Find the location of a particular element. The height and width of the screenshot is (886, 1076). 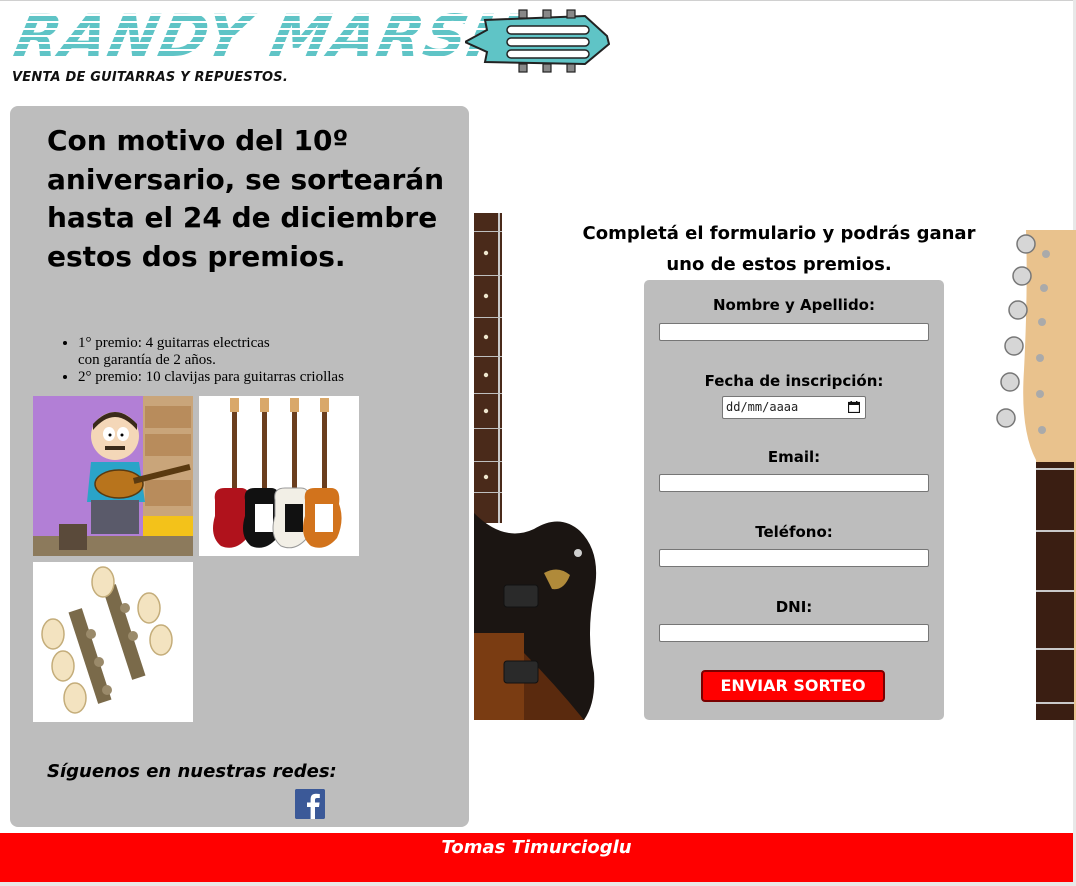

date-placeholder: dd/mm/aaaa is located at coordinates (762, 407).